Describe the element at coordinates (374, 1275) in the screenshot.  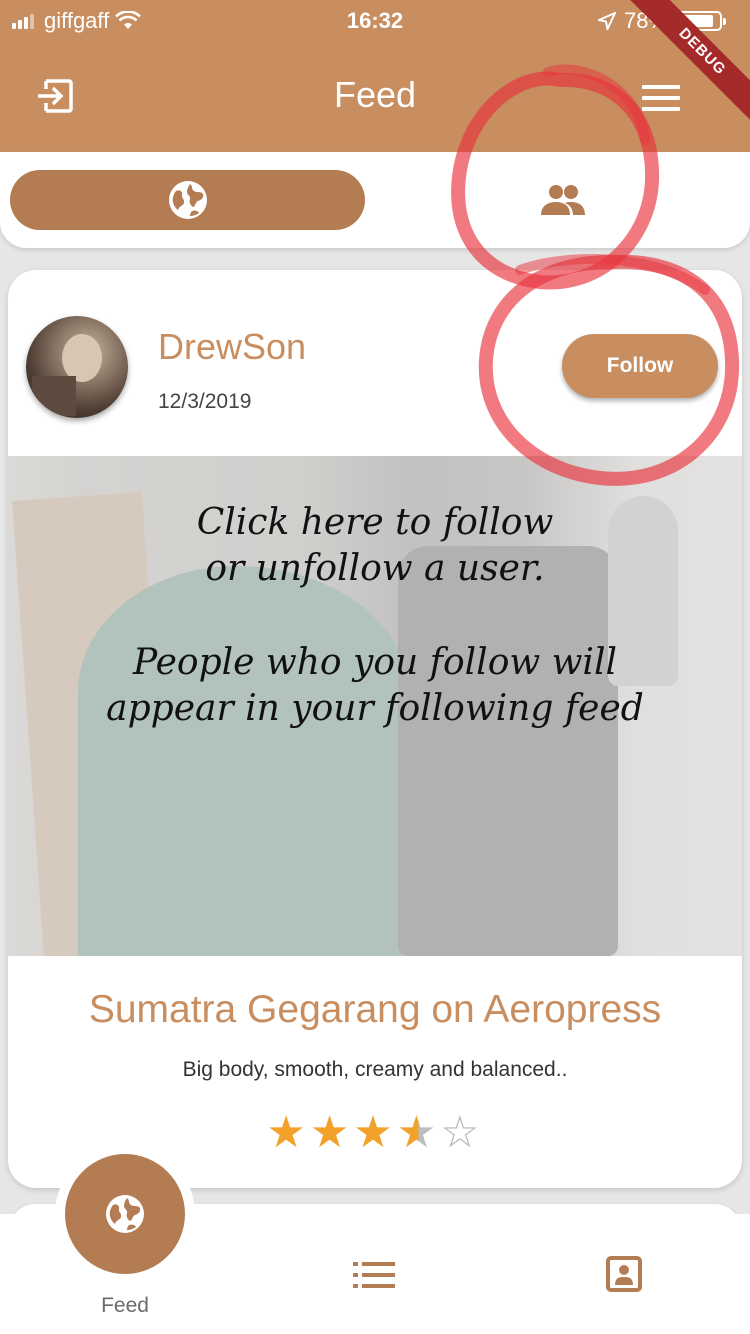
I see `list-icon` at that location.